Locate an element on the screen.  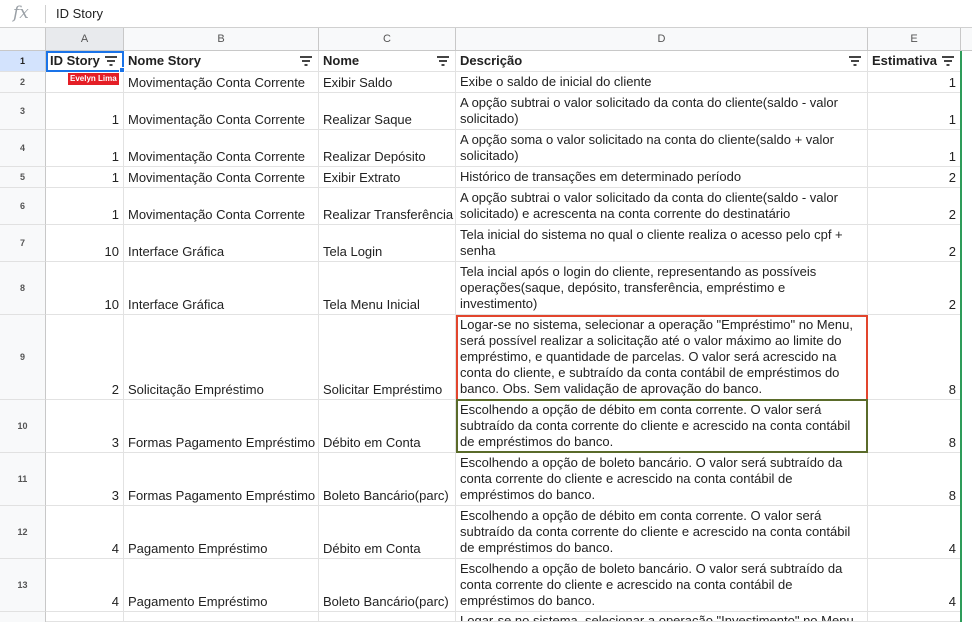
row-header: 10 is located at coordinates (23, 426).